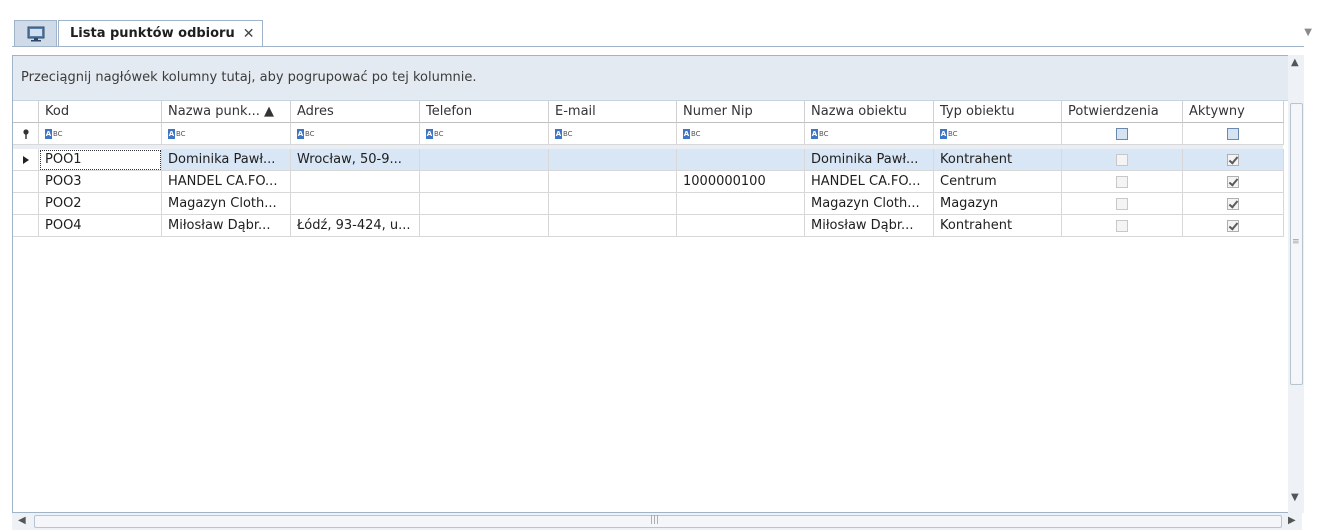 Image resolution: width=1318 pixels, height=531 pixels. Describe the element at coordinates (741, 182) in the screenshot. I see `cell-numer-nip: 1000000100` at that location.